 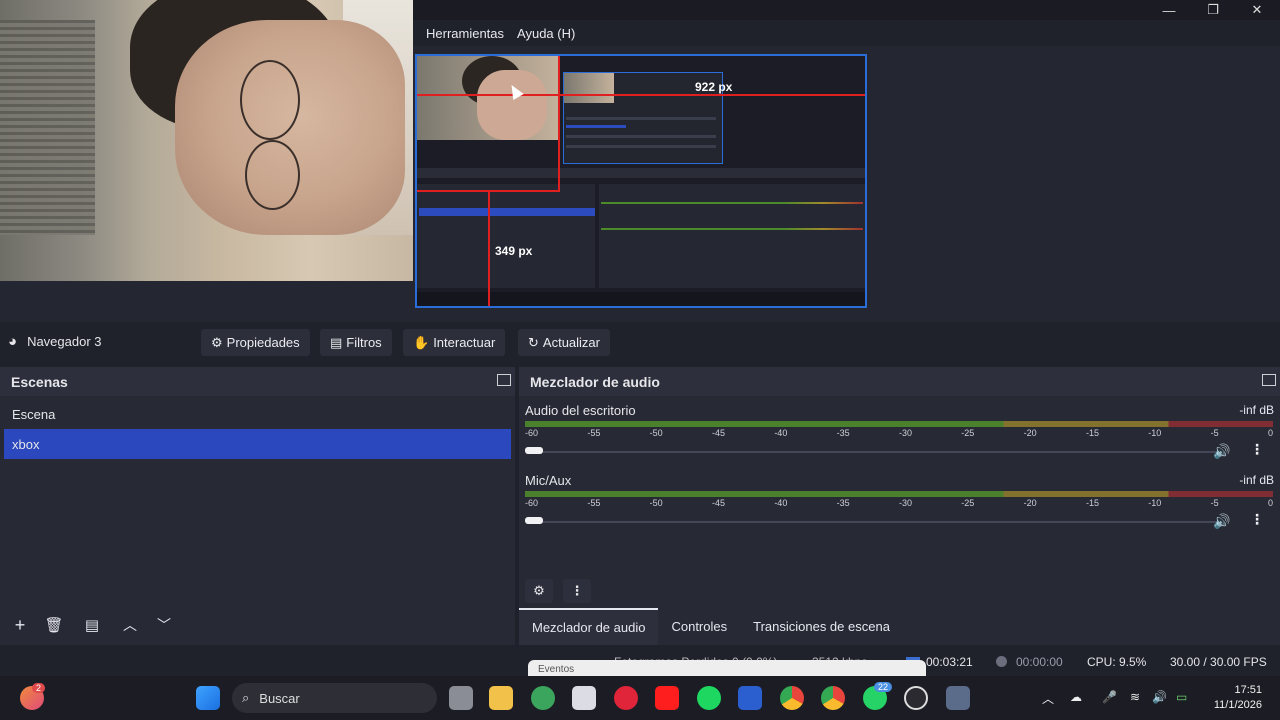 What do you see at coordinates (571, 342) in the screenshot?
I see `refresh-label: Actualizar` at bounding box center [571, 342].